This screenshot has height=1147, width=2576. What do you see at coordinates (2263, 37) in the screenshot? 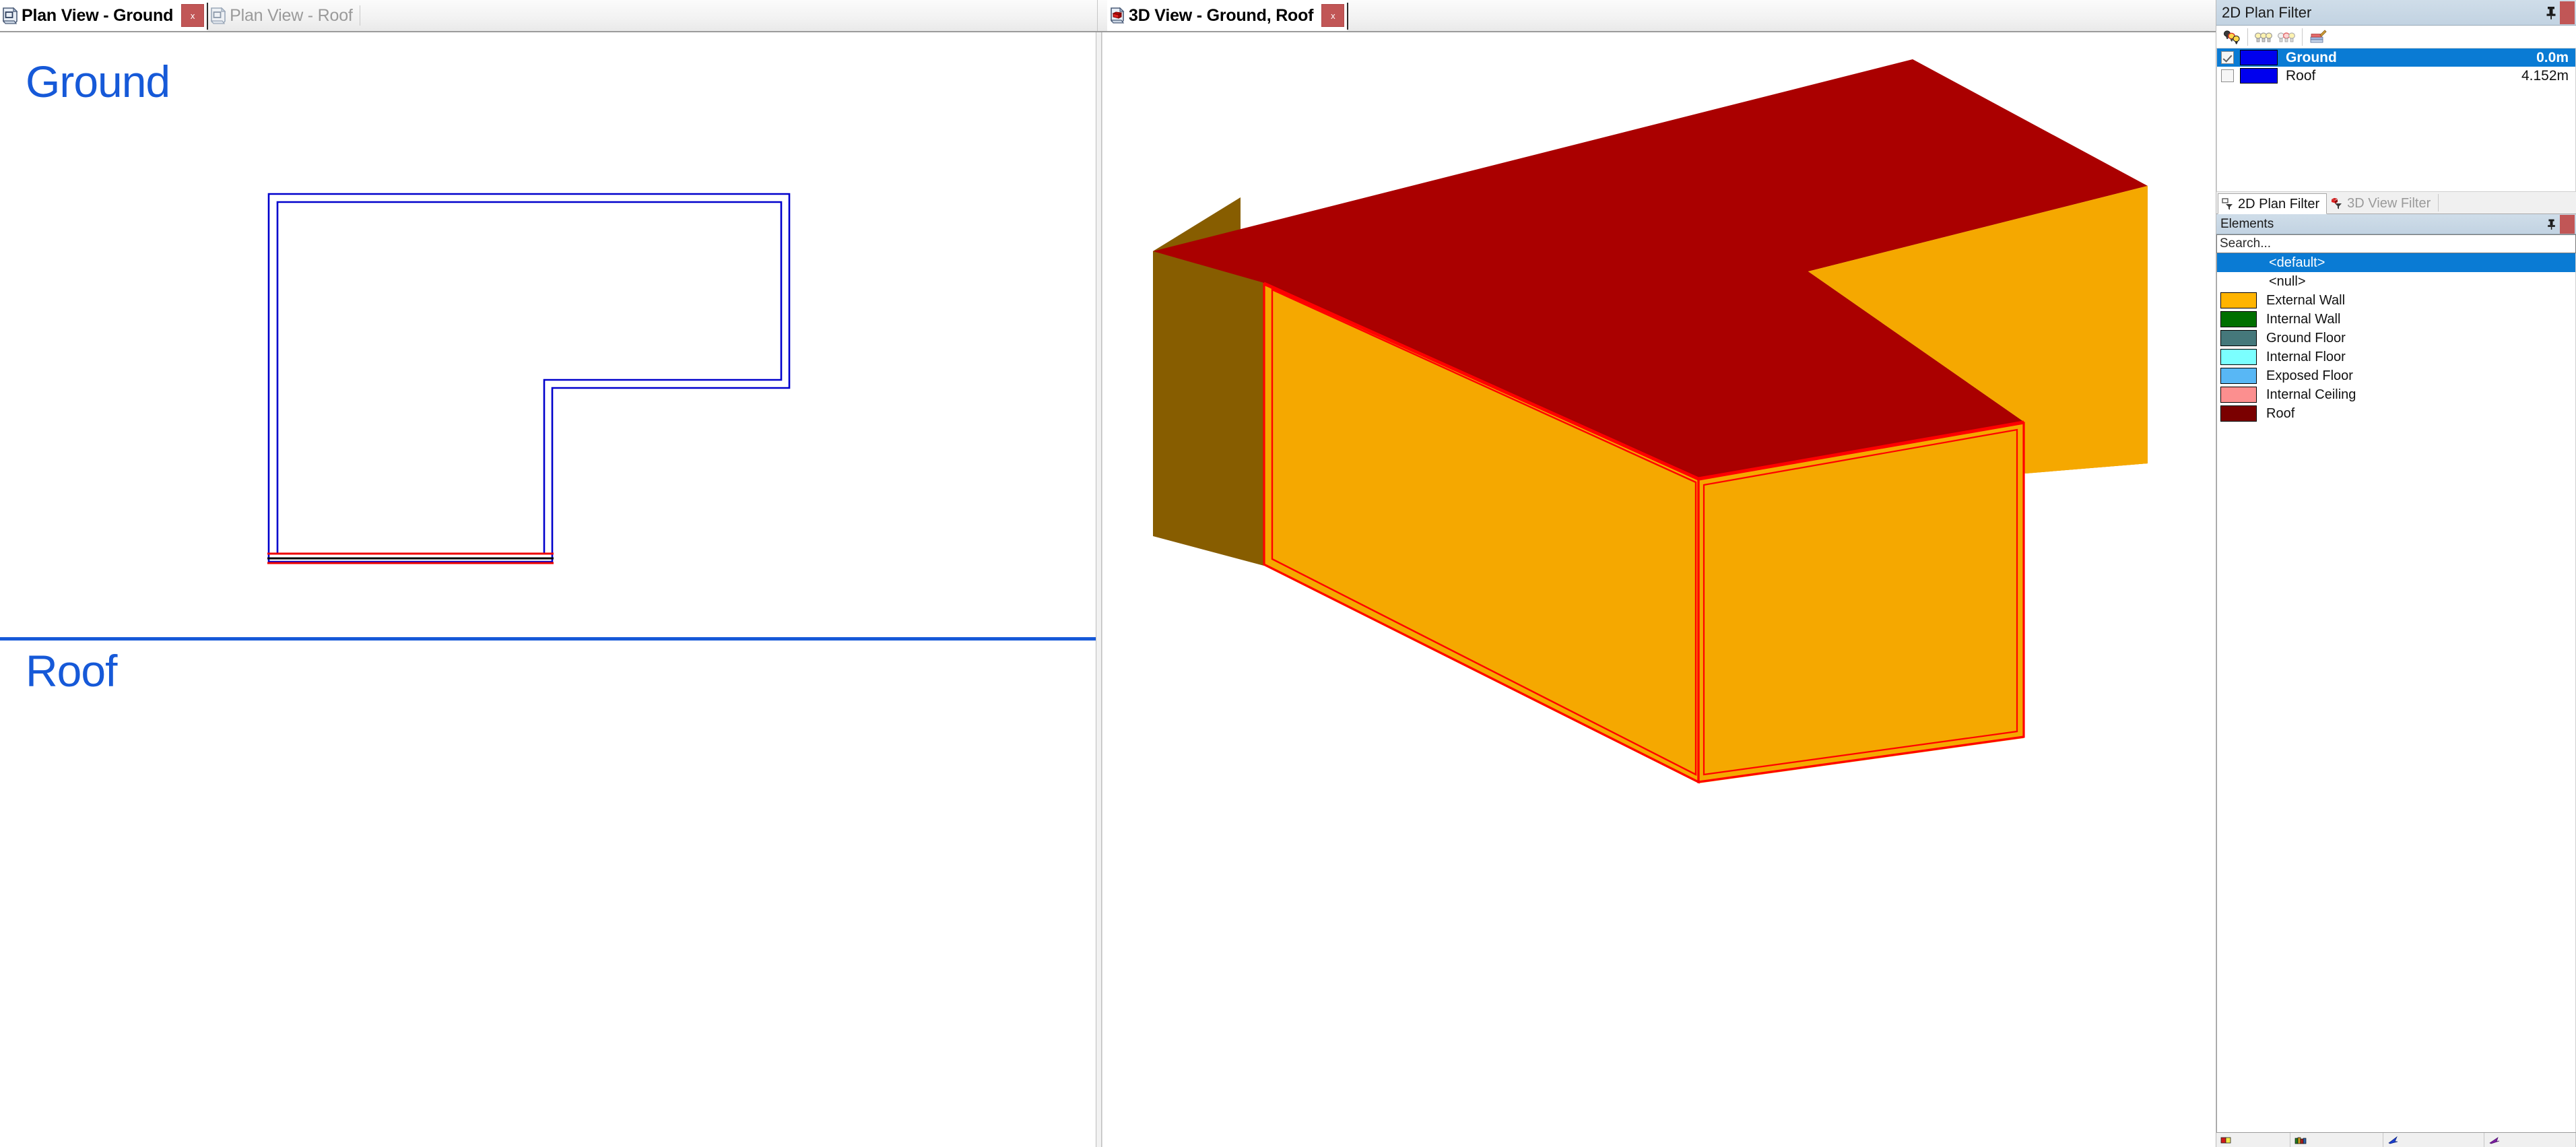
I see `lights-on-icon` at bounding box center [2263, 37].